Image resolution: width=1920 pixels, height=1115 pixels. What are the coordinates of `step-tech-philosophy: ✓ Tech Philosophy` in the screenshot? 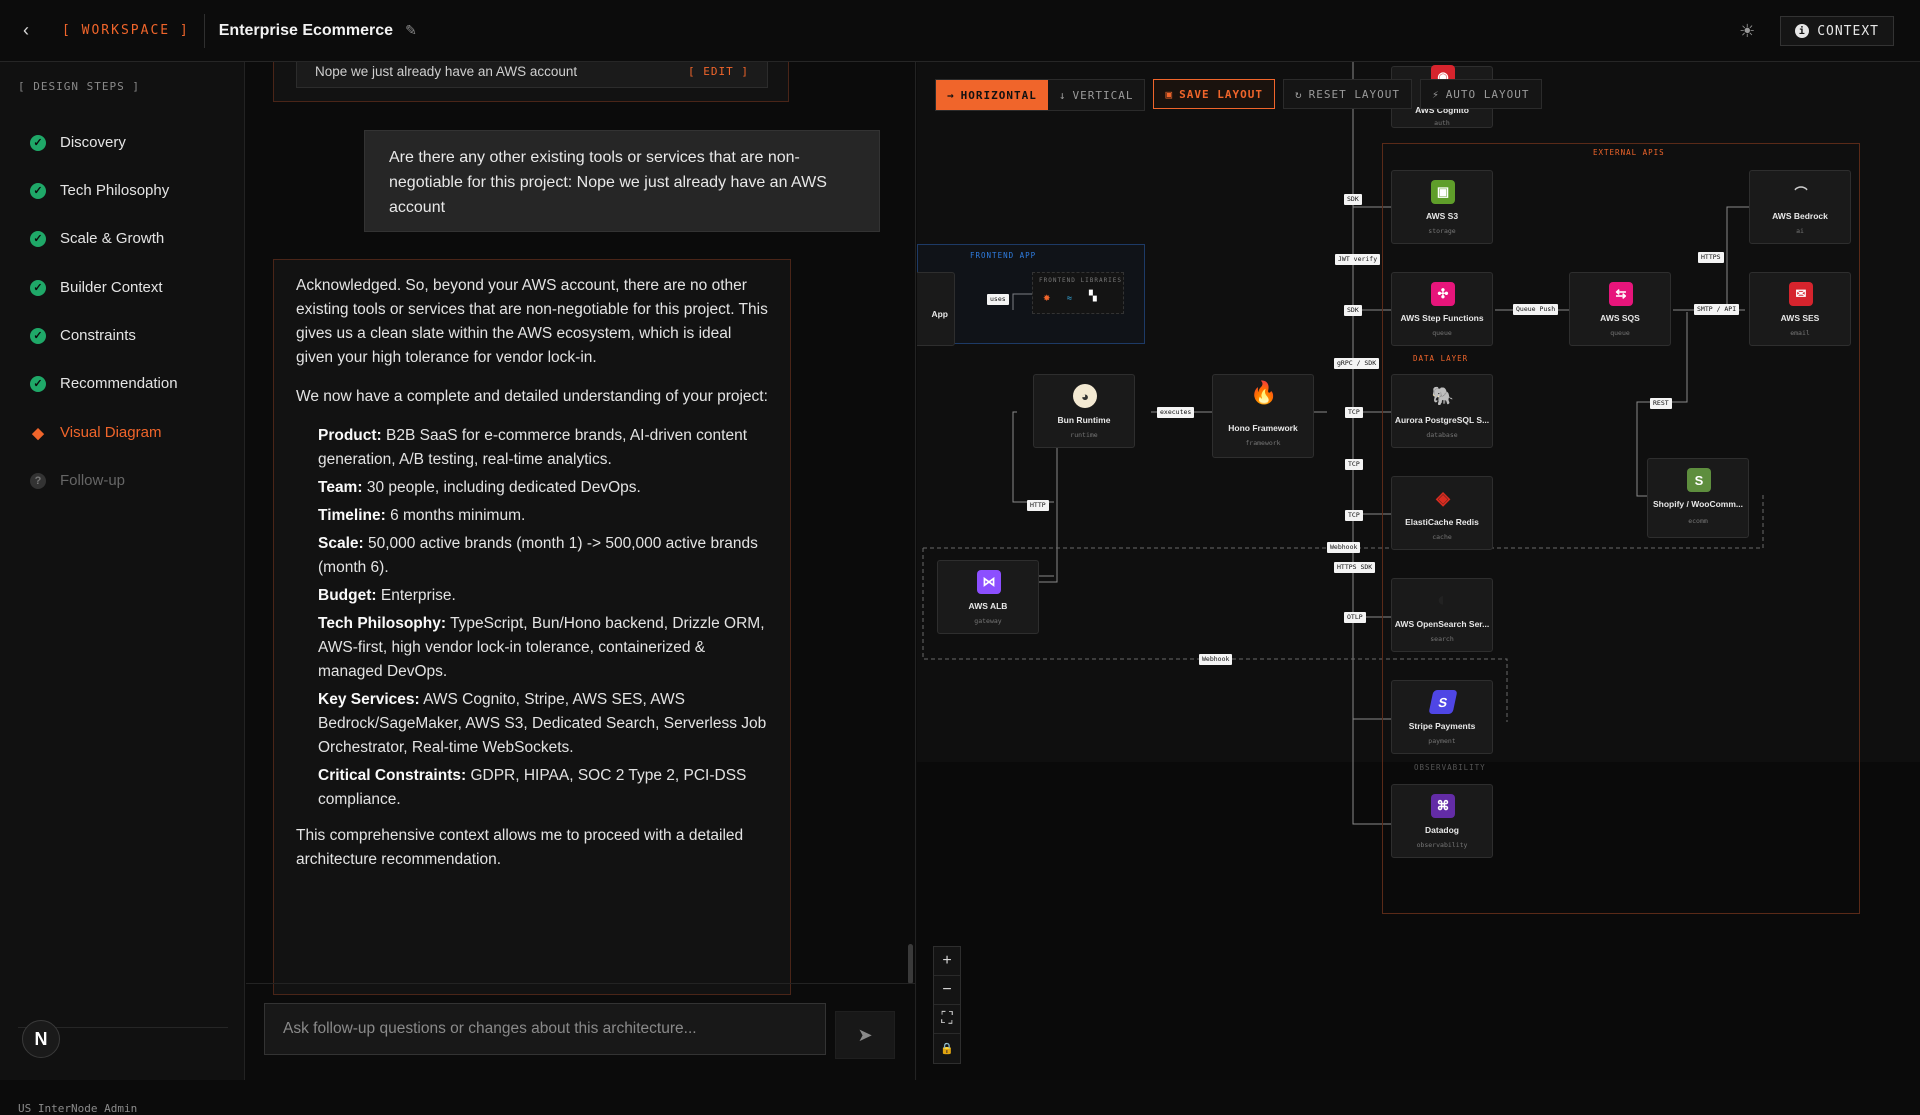 It's located at (99, 190).